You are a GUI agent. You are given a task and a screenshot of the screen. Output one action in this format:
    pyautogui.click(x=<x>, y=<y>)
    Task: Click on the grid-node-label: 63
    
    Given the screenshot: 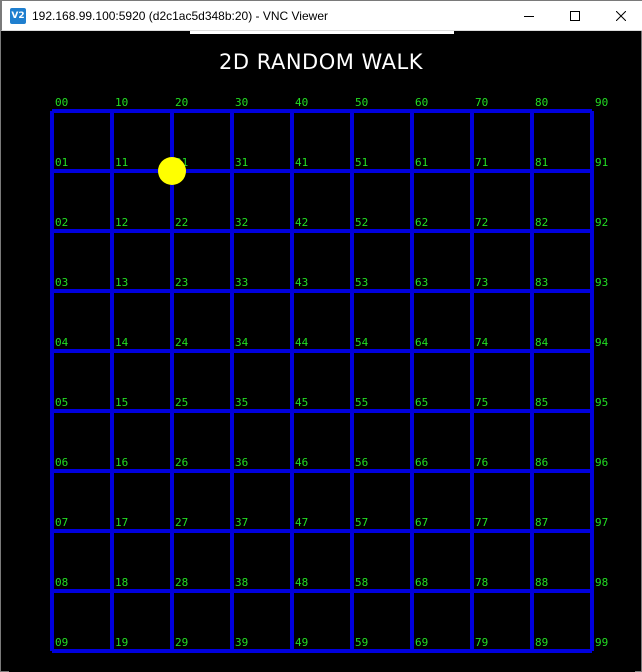 What is the action you would take?
    pyautogui.click(x=421, y=282)
    